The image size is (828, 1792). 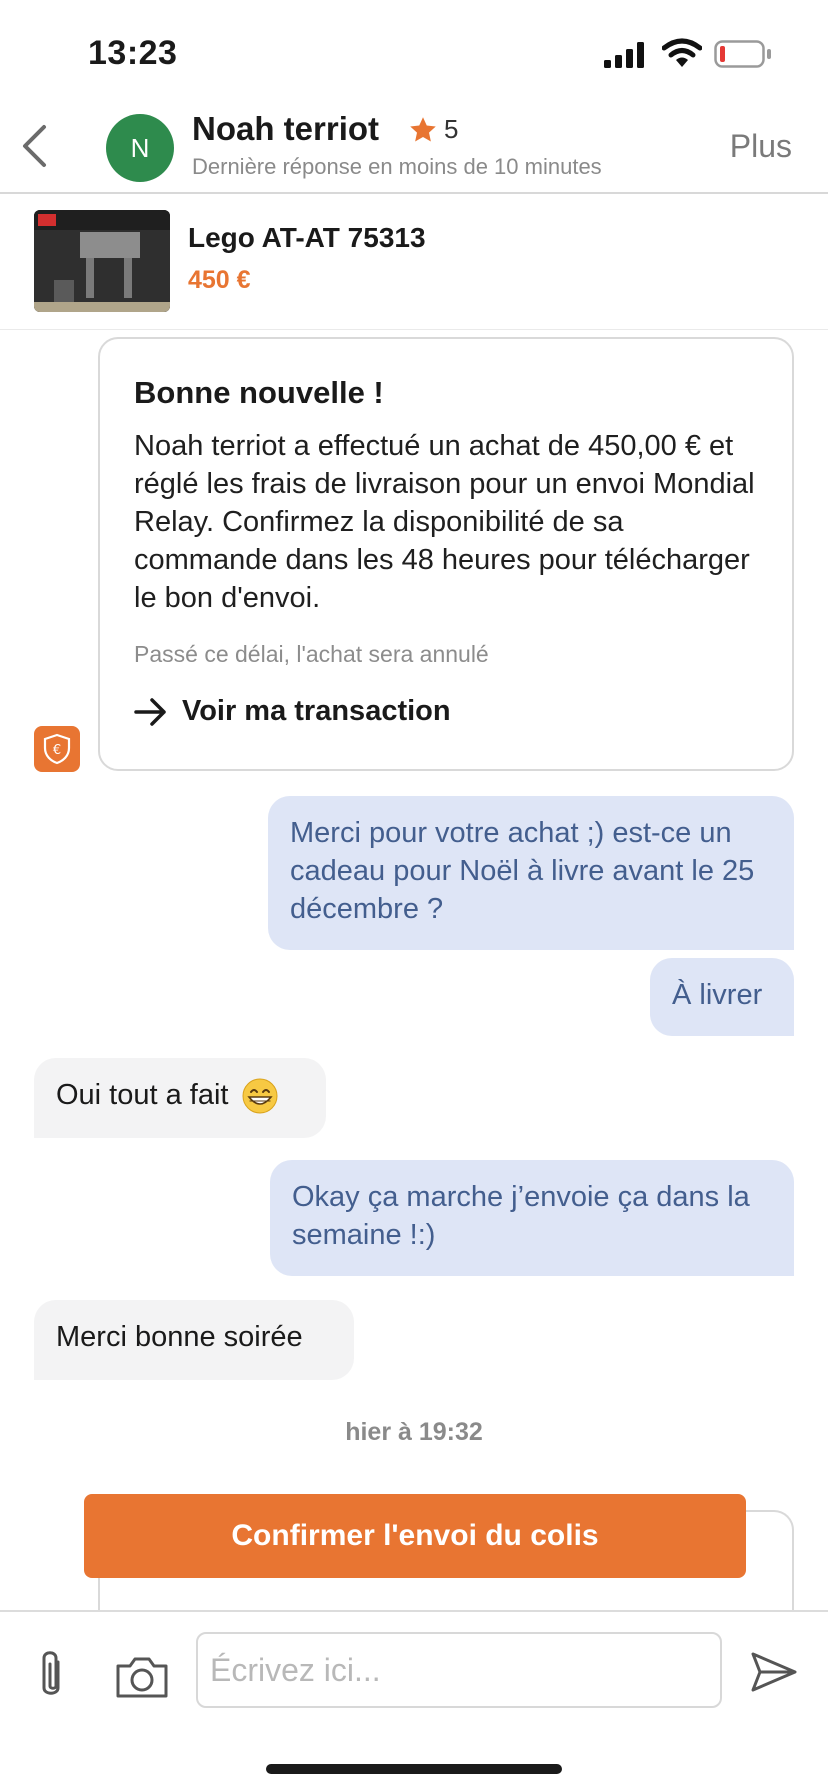 I want to click on product-price: 450 €, so click(x=219, y=280).